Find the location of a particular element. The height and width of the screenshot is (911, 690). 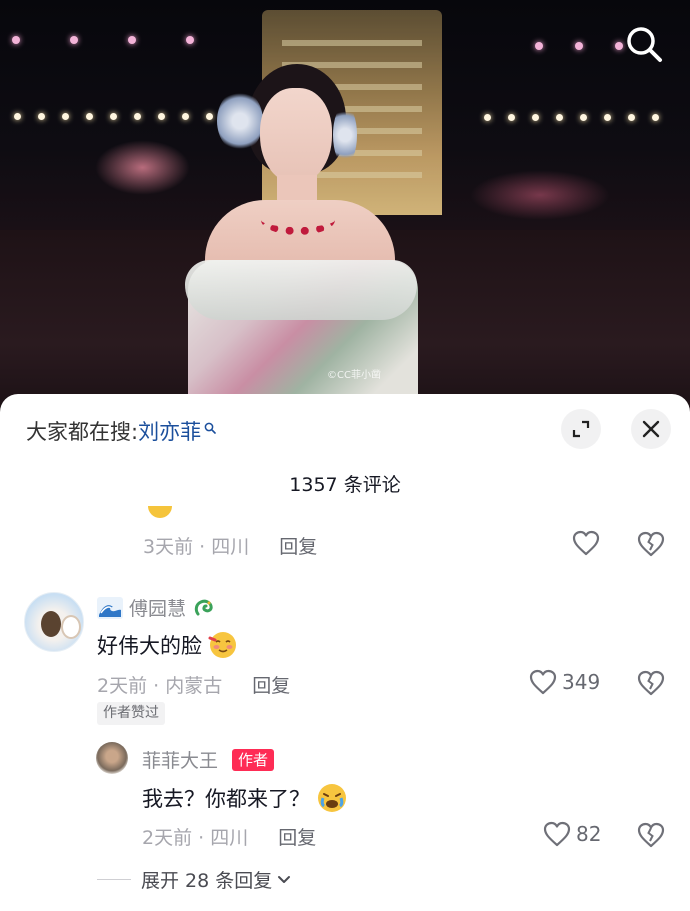

author-liked-badge: 作者赞过 is located at coordinates (131, 713).